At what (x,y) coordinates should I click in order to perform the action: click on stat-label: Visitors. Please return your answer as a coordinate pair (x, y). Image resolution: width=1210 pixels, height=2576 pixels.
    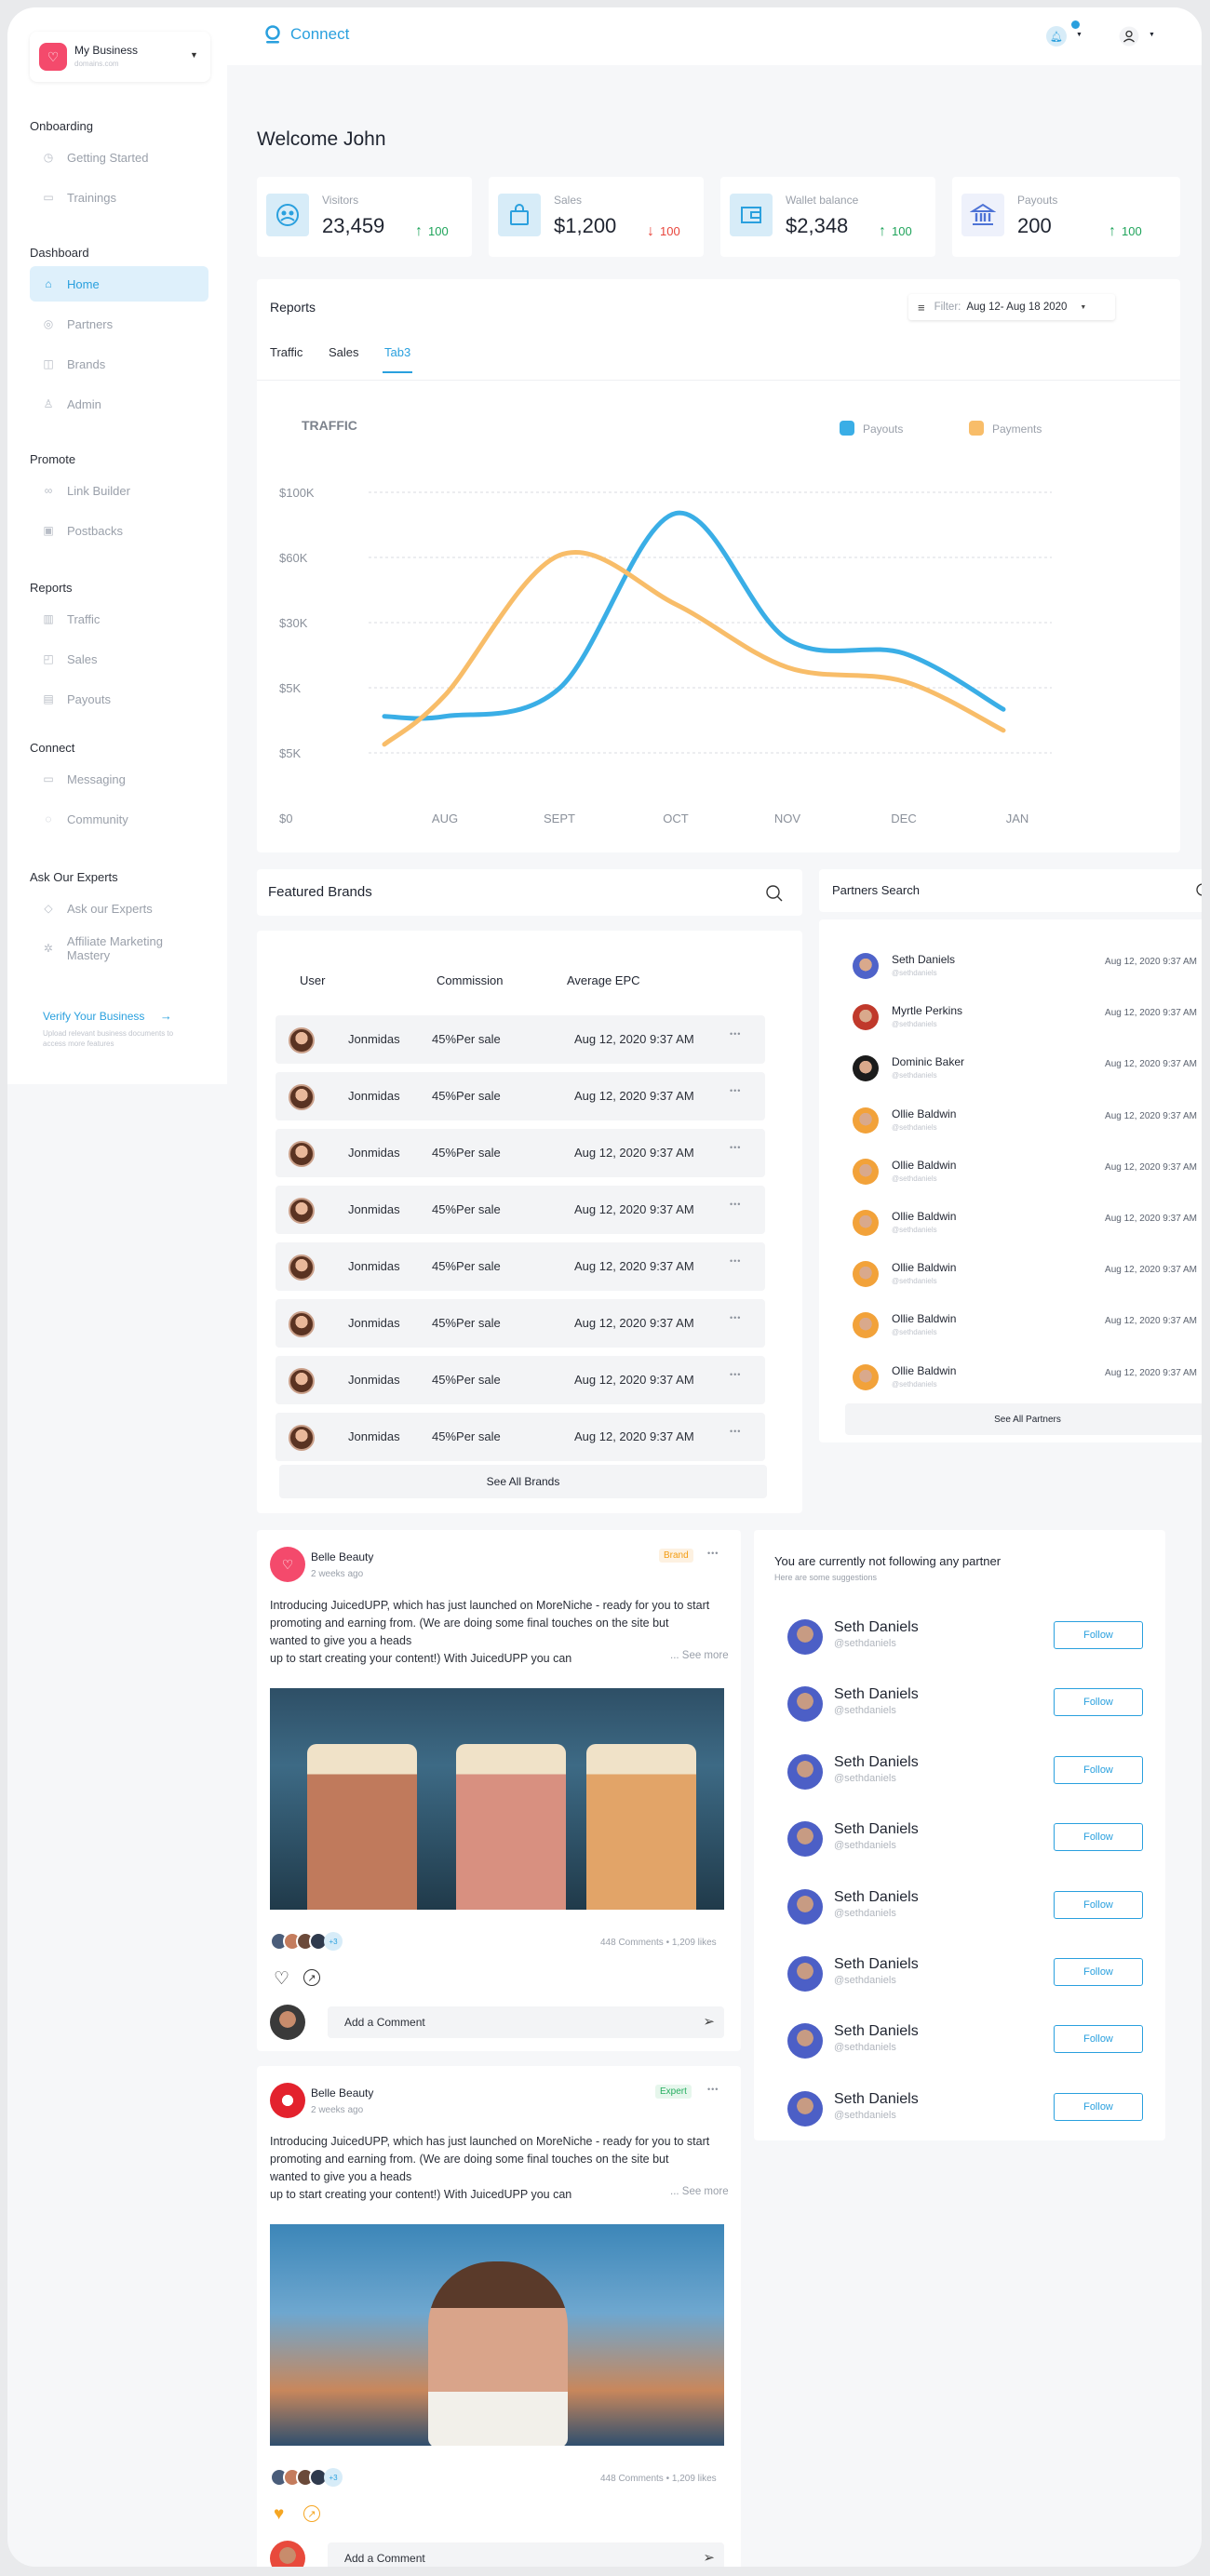
    Looking at the image, I should click on (340, 200).